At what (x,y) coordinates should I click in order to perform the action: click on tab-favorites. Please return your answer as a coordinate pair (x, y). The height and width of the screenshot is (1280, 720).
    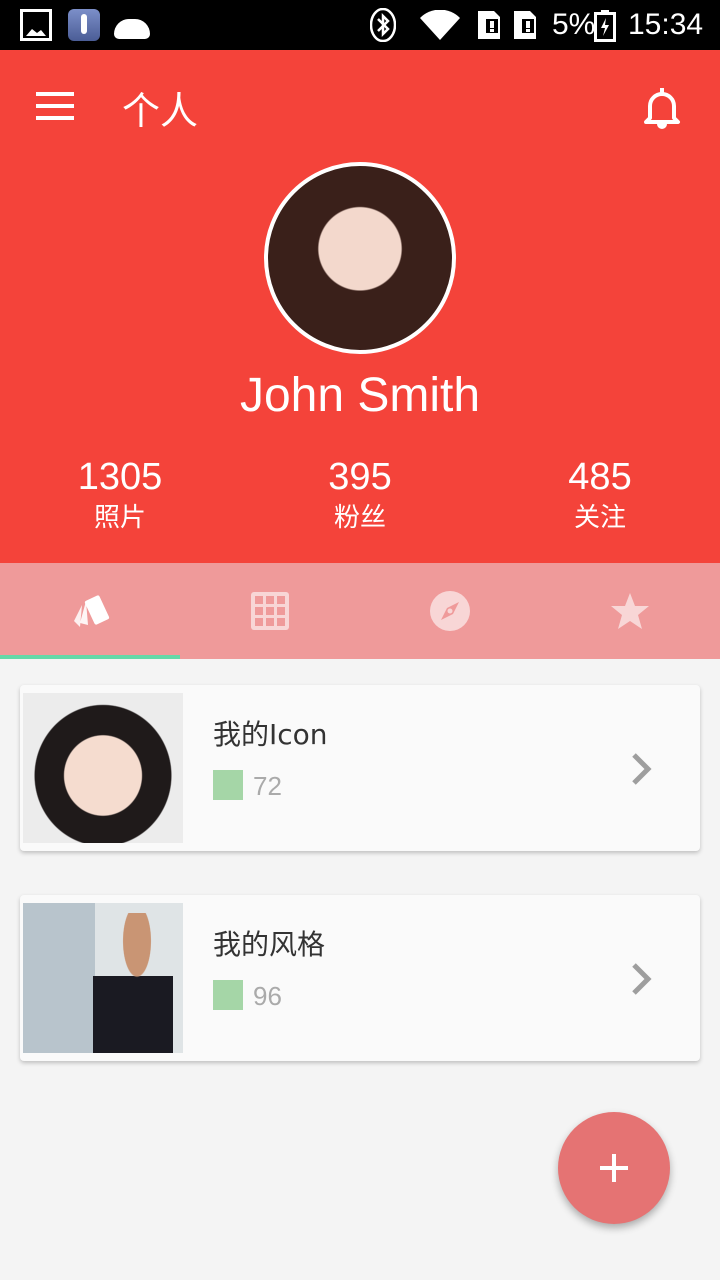
    Looking at the image, I should click on (630, 611).